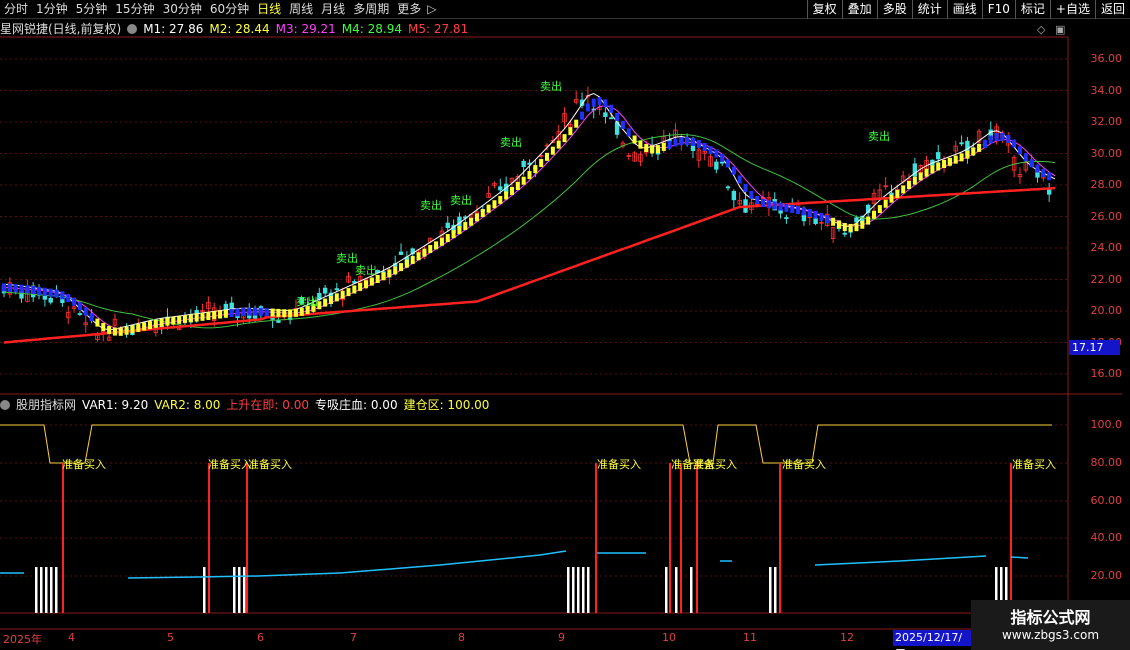 The width and height of the screenshot is (1130, 650). I want to click on right-panel-strip, so click(1126, 324).